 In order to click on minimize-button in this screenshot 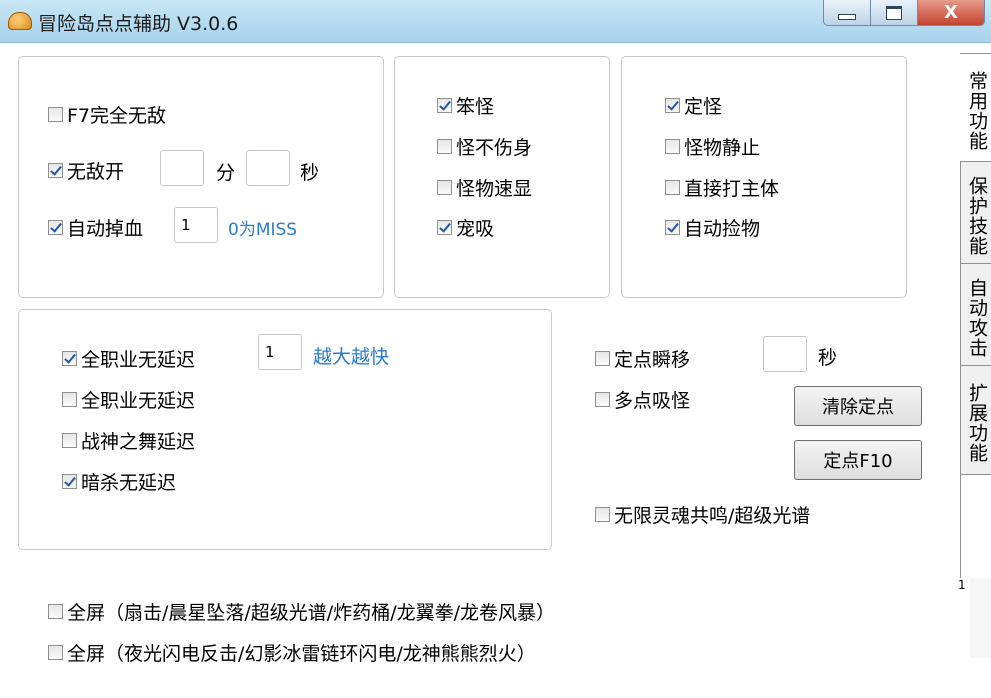, I will do `click(847, 13)`.